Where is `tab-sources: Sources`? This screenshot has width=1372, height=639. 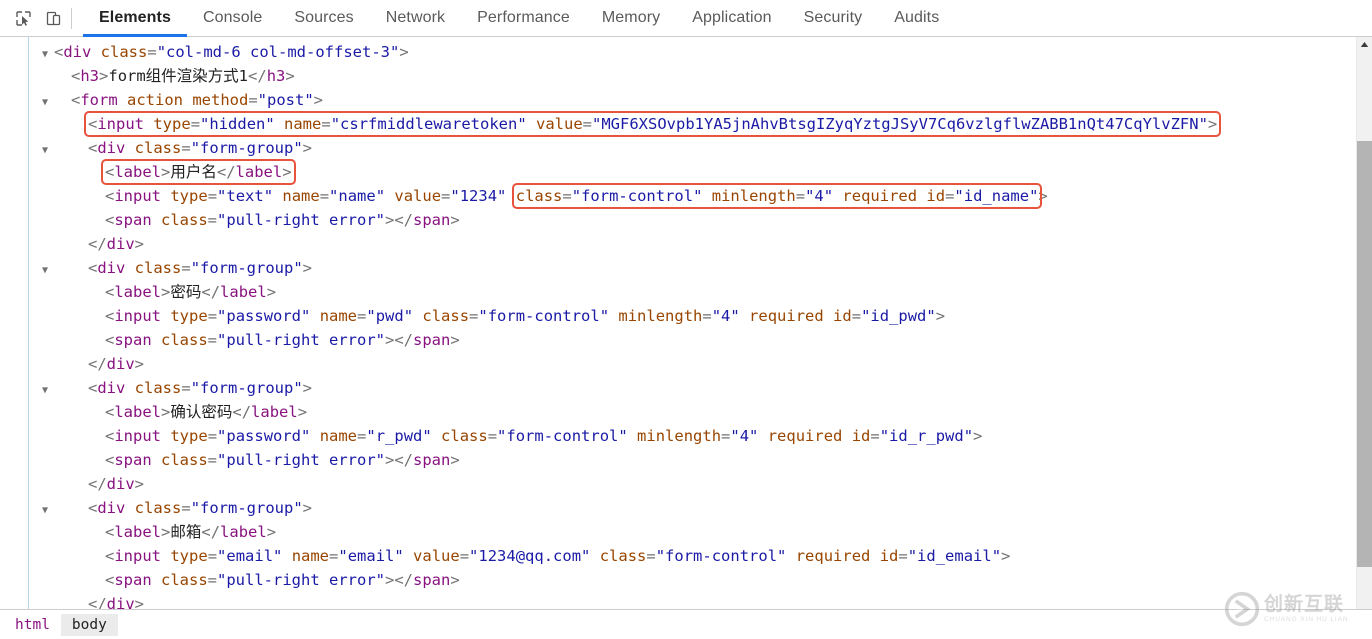
tab-sources: Sources is located at coordinates (323, 18).